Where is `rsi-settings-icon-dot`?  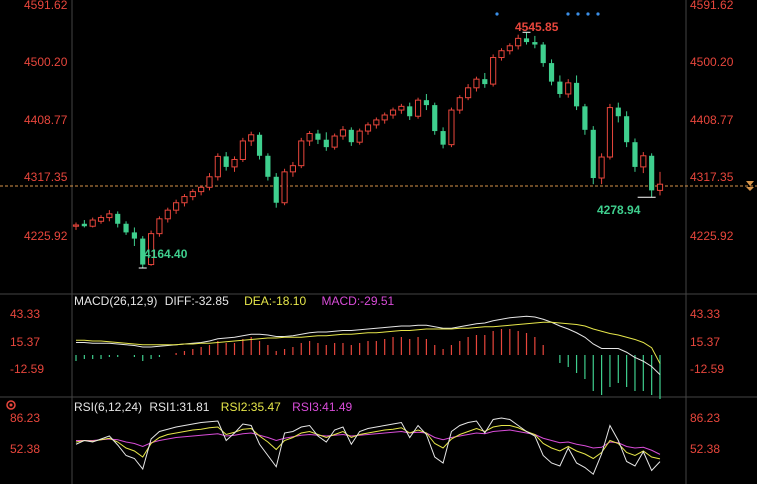 rsi-settings-icon-dot is located at coordinates (11, 405).